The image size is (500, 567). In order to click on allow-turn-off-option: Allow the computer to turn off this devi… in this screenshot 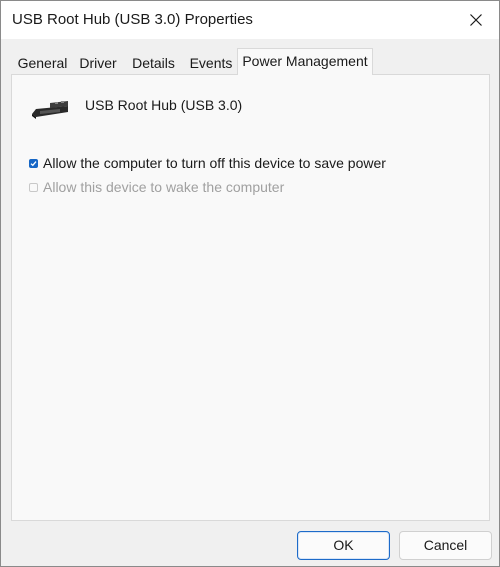, I will do `click(207, 163)`.